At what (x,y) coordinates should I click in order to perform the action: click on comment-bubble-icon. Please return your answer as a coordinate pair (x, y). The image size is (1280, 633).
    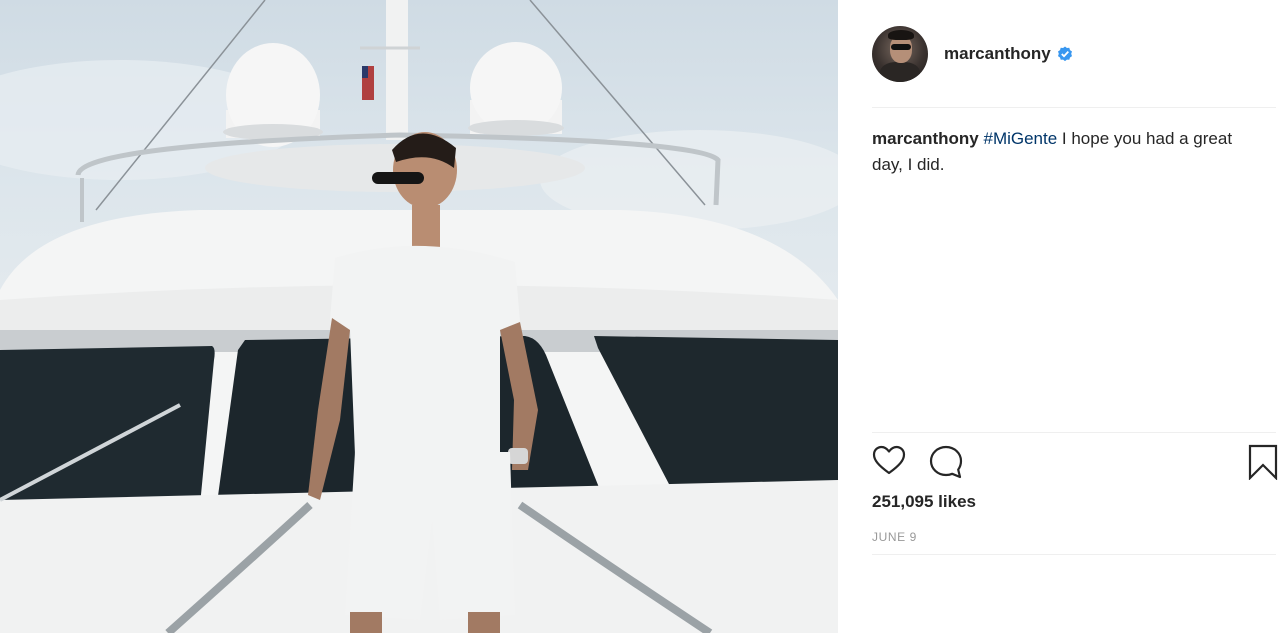
    Looking at the image, I should click on (946, 462).